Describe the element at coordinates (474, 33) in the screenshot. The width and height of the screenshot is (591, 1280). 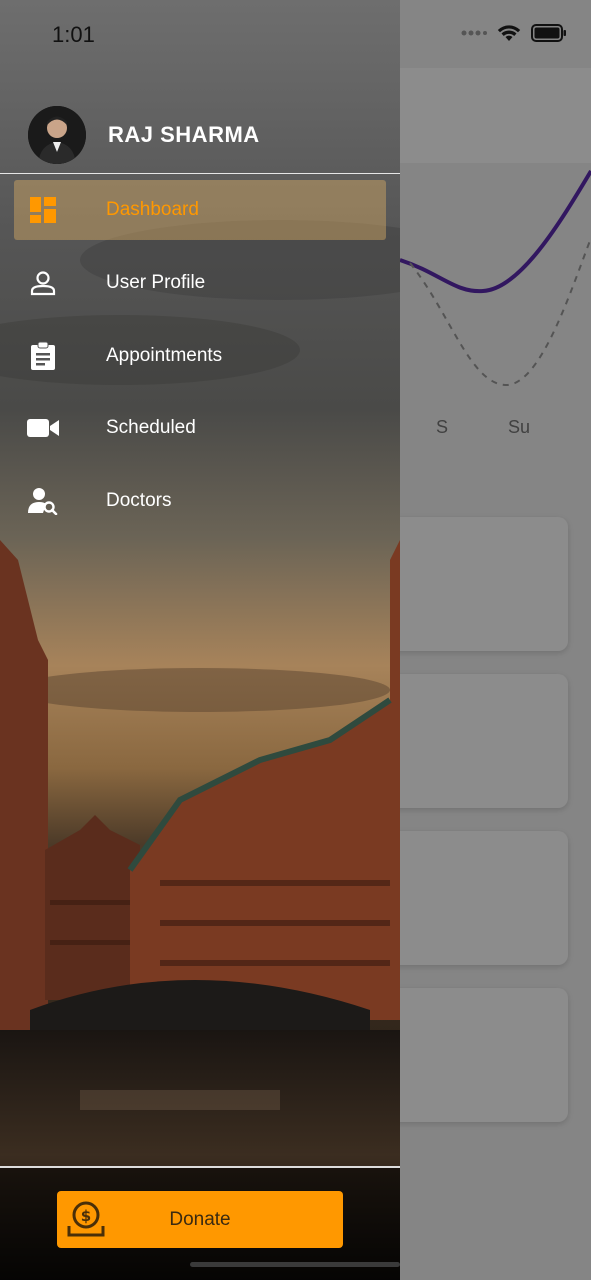
I see `signal-icon` at that location.